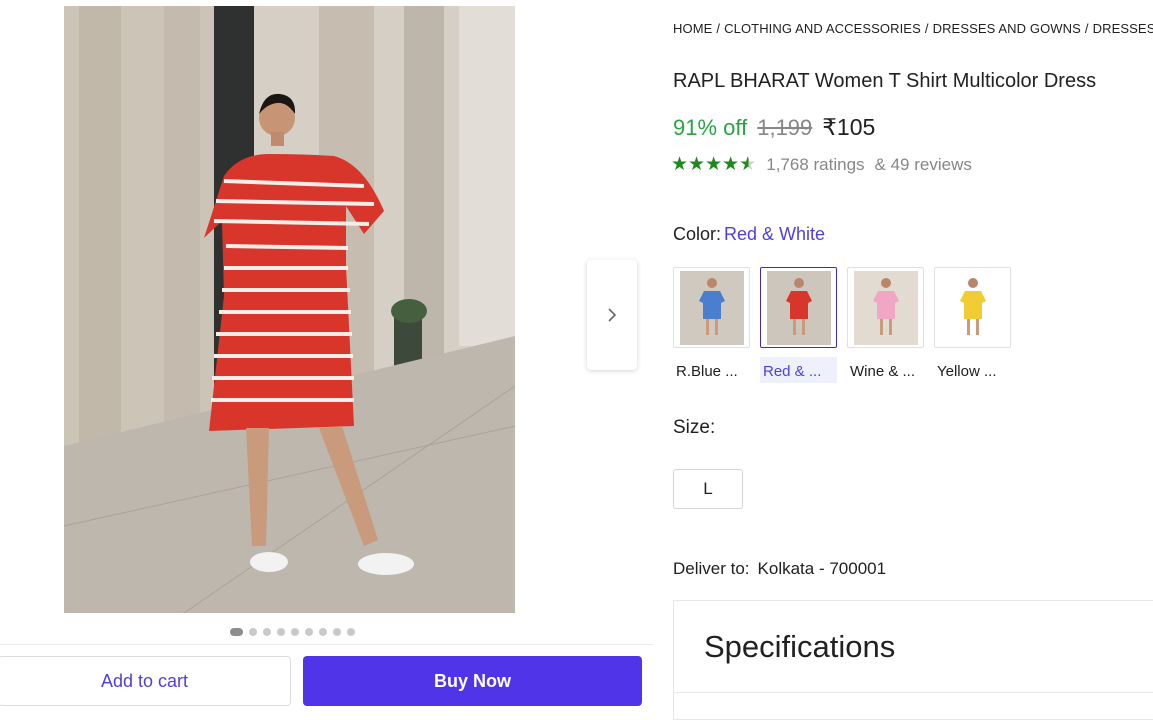 Image resolution: width=1153 pixels, height=720 pixels. What do you see at coordinates (711, 568) in the screenshot?
I see `deliver-to-label: Deliver to:` at bounding box center [711, 568].